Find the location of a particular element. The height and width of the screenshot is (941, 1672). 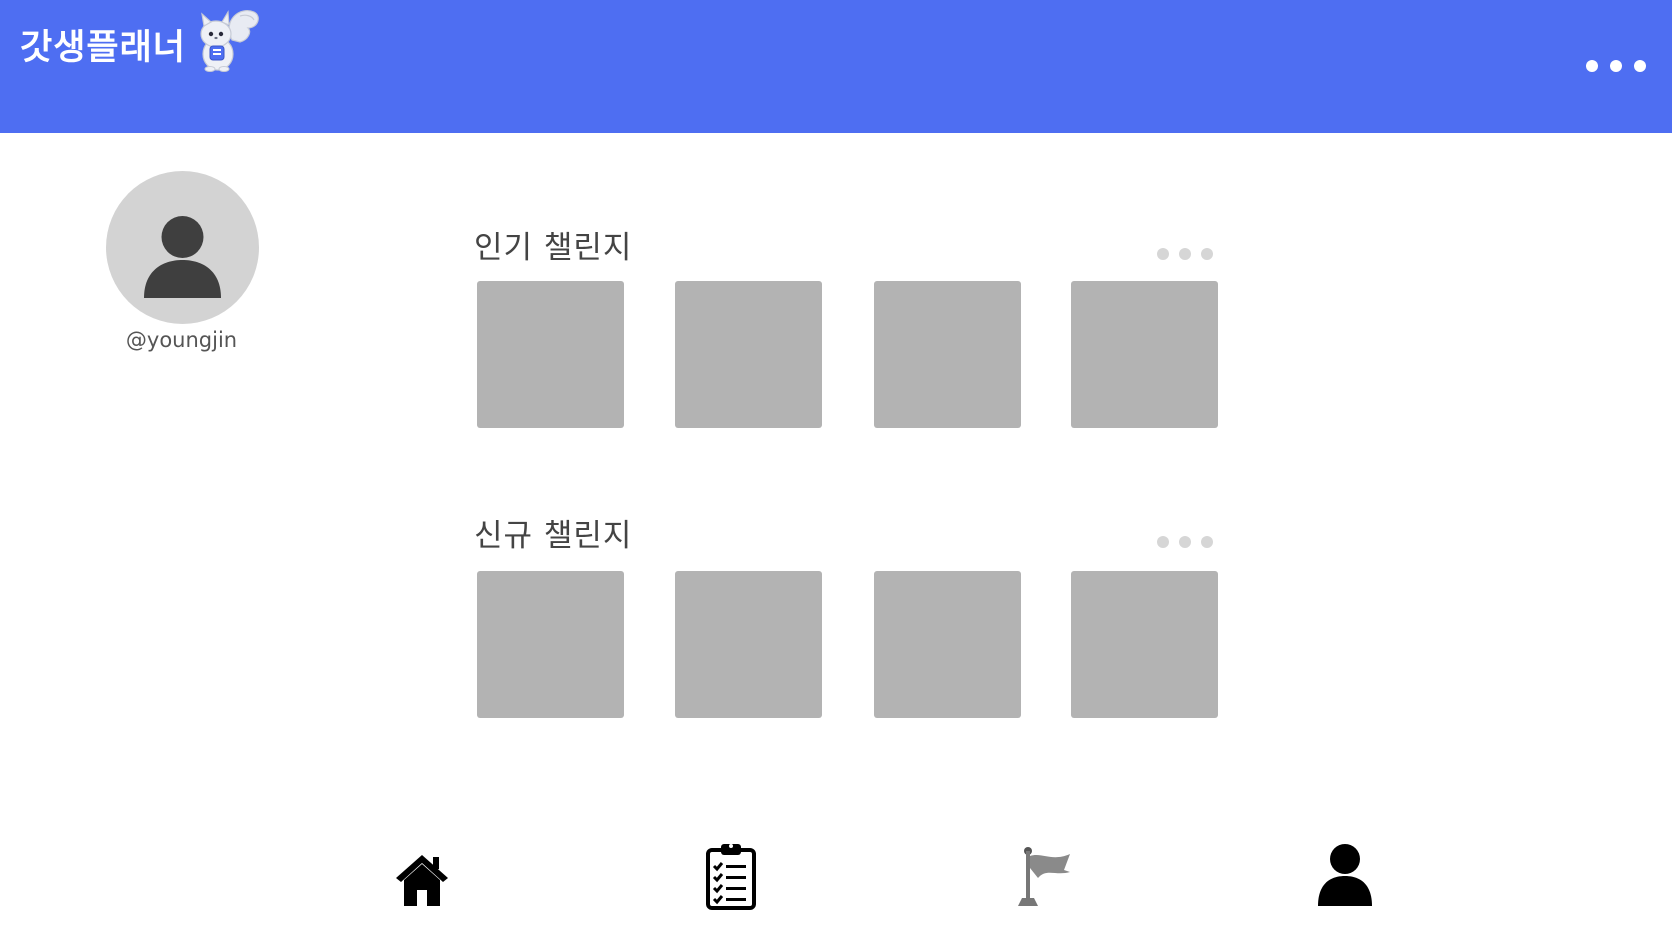

username-label: @youngjin is located at coordinates (181, 340).